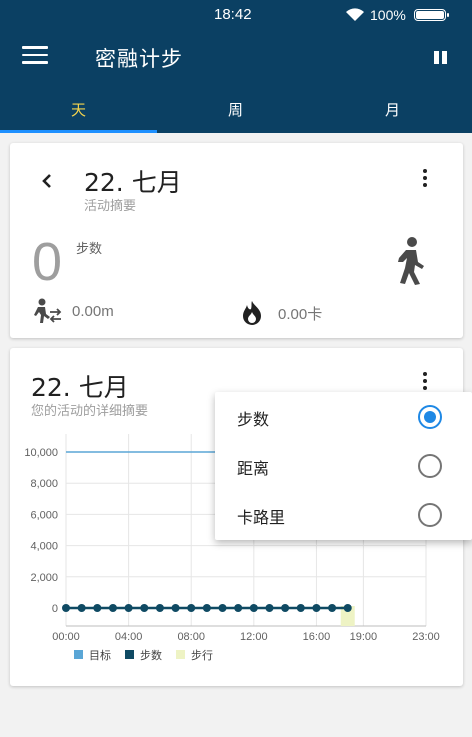  Describe the element at coordinates (392, 111) in the screenshot. I see `tab-month: 月` at that location.